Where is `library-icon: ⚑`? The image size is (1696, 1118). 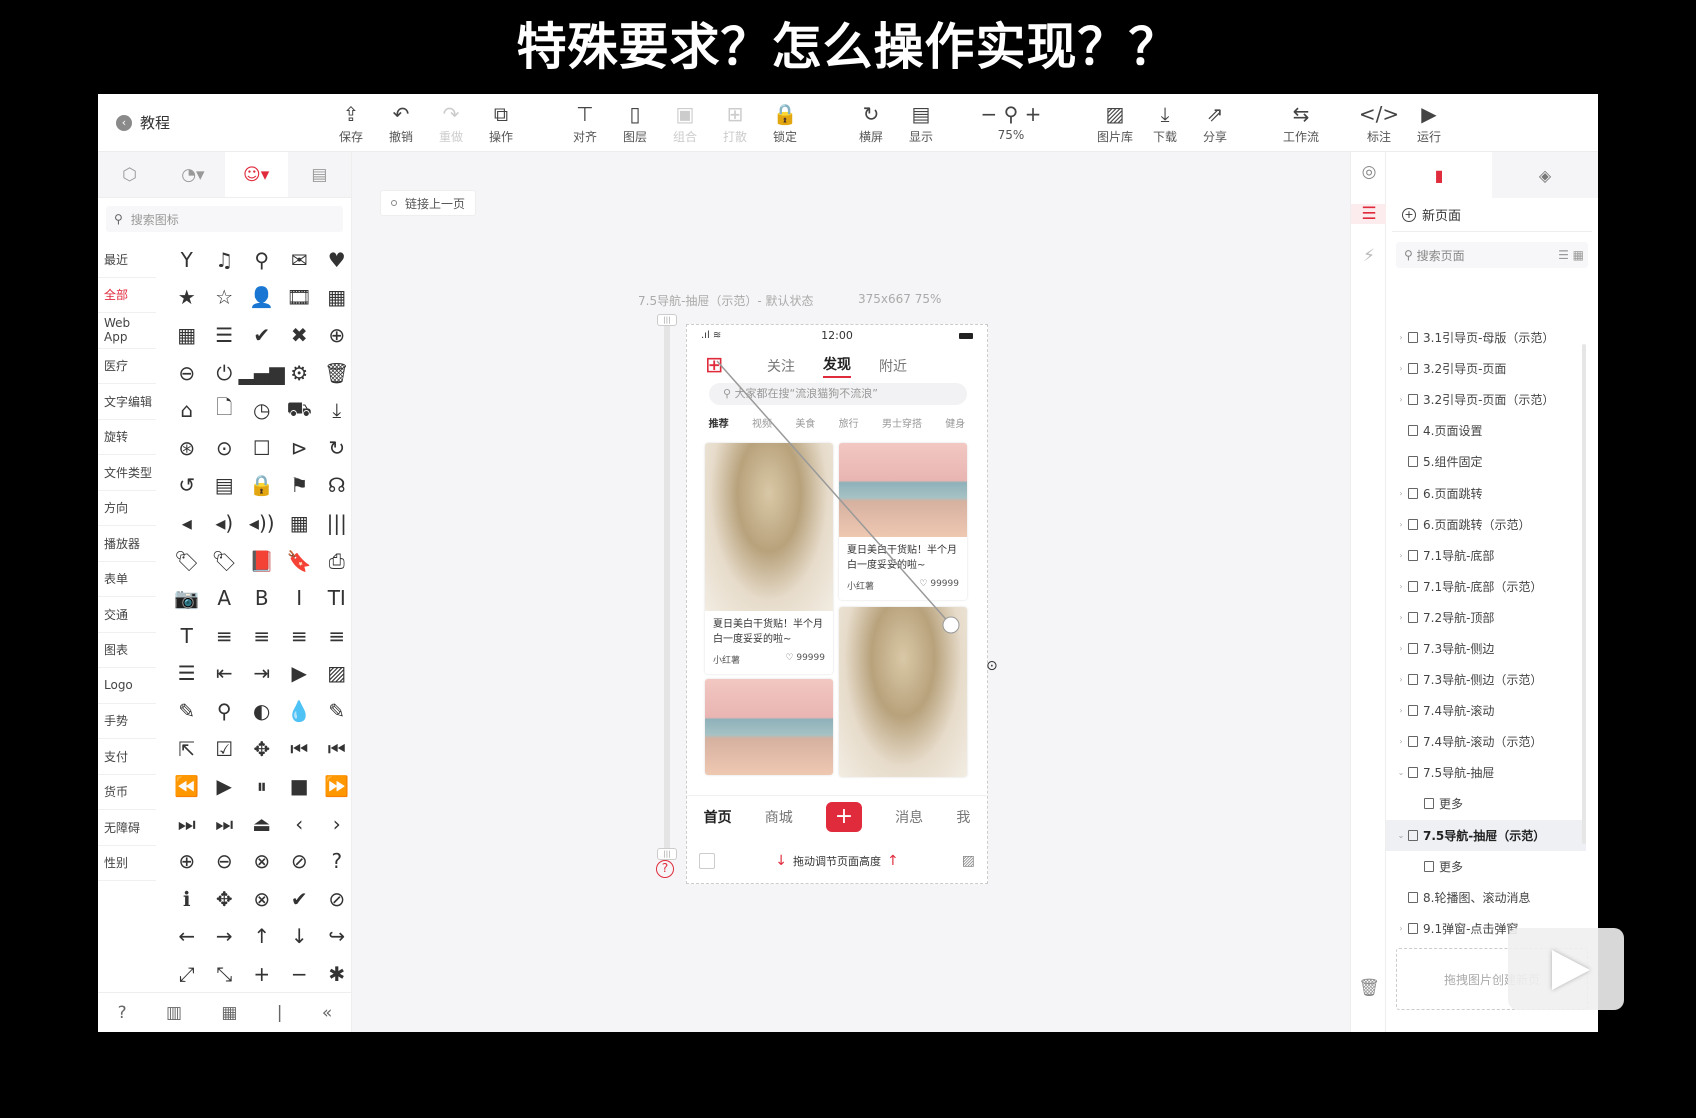
library-icon: ⚑ is located at coordinates (300, 486).